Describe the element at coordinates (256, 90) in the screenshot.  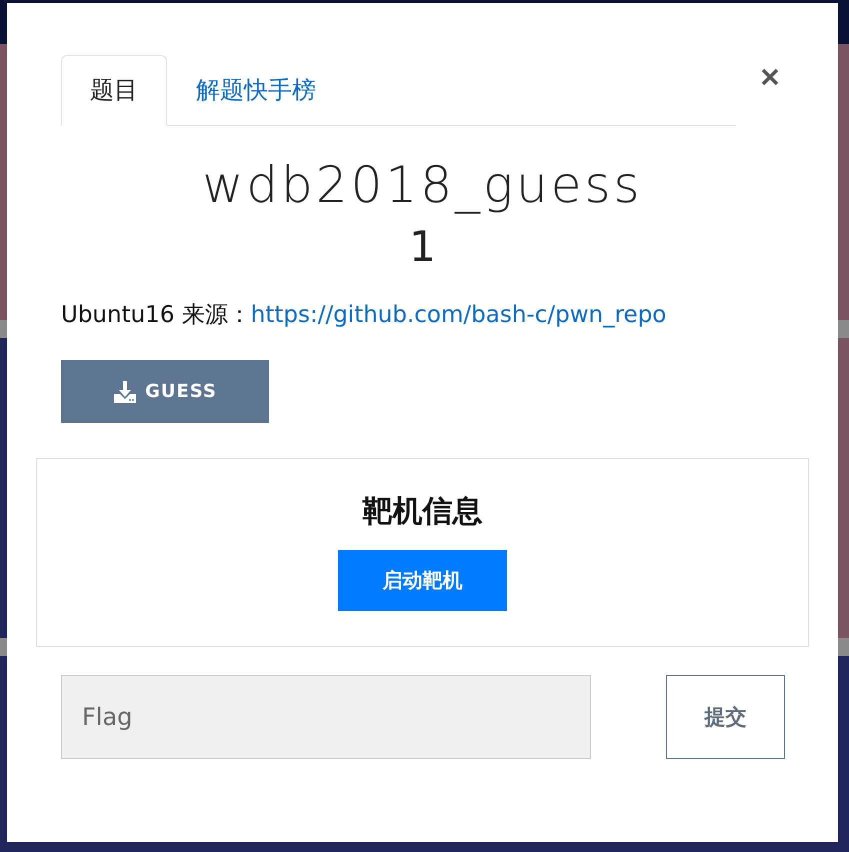
I see `tab: 解题快手榜` at that location.